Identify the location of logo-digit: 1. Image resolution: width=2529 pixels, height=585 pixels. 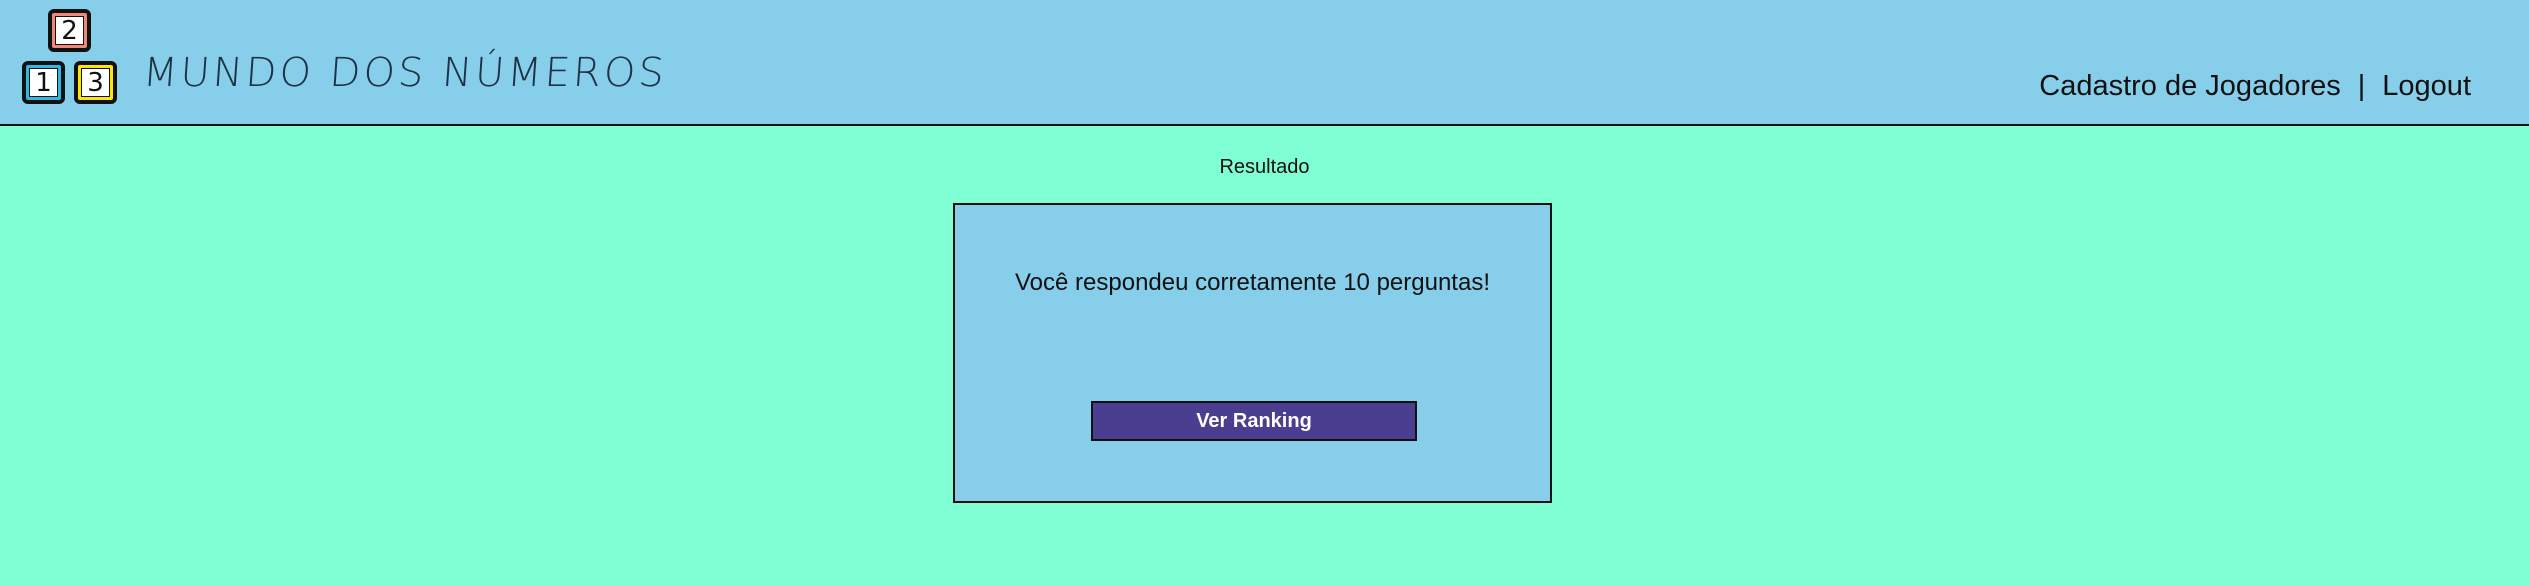
(43, 82).